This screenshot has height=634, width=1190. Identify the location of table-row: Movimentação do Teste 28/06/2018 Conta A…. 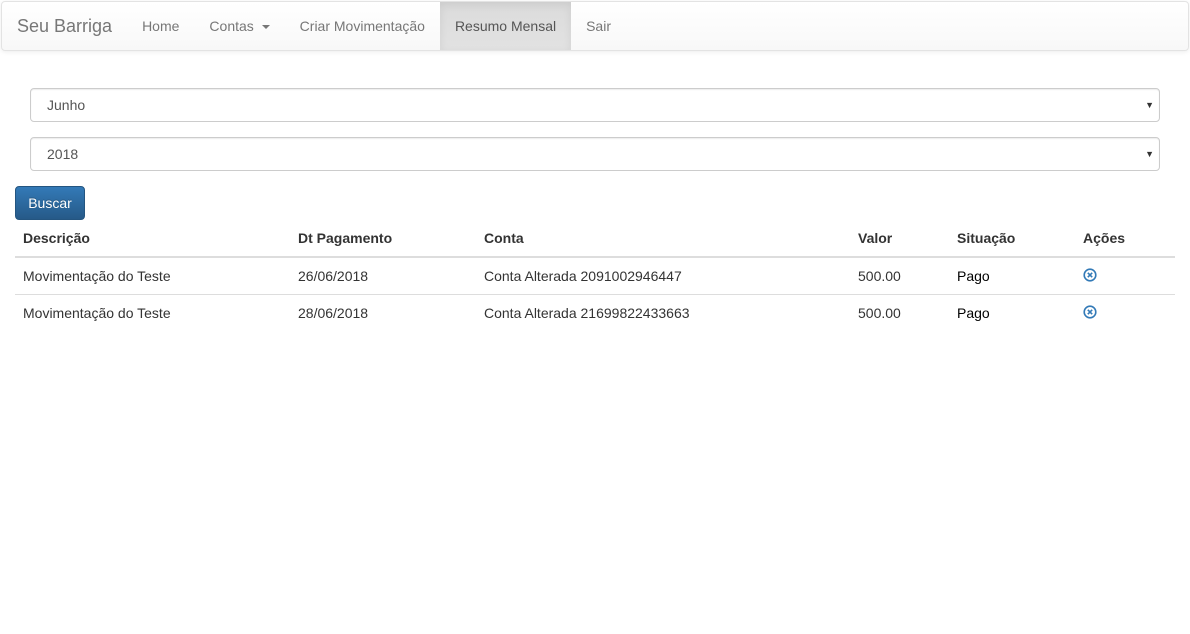
(595, 312).